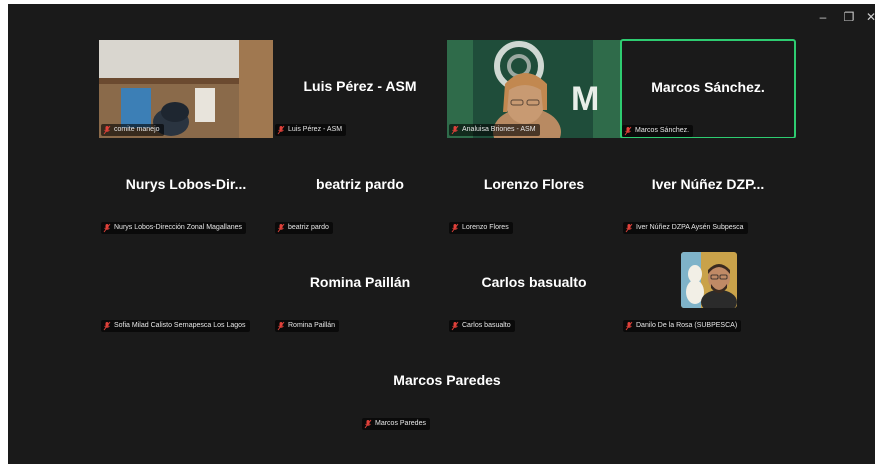 This screenshot has width=875, height=465. What do you see at coordinates (175, 326) in the screenshot?
I see `participant-label: Sofia Milad Calisto Sernapesca Los Lagos` at bounding box center [175, 326].